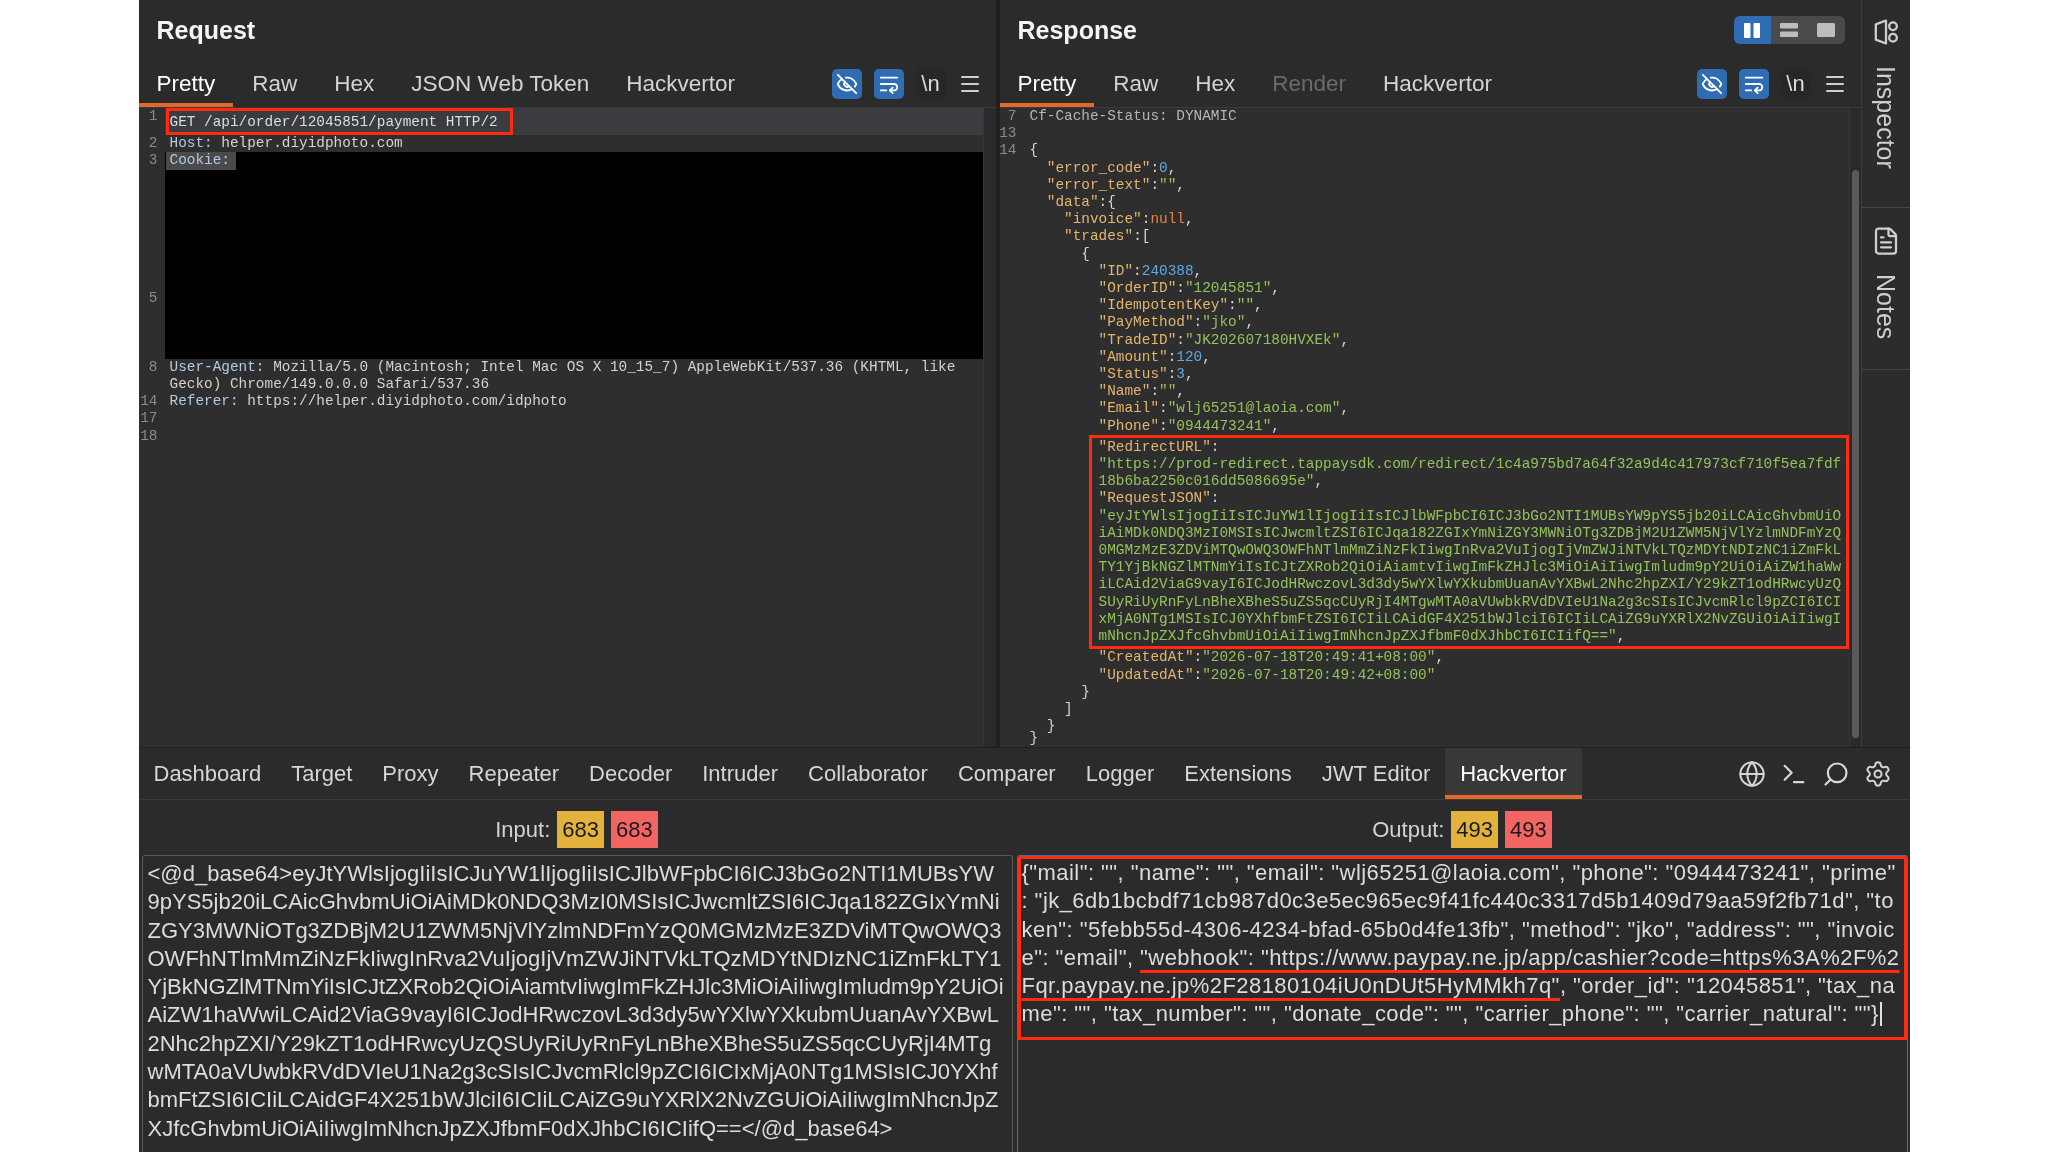 The image size is (2048, 1152). Describe the element at coordinates (1116, 185) in the screenshot. I see `code-line: "error_text":"",` at that location.